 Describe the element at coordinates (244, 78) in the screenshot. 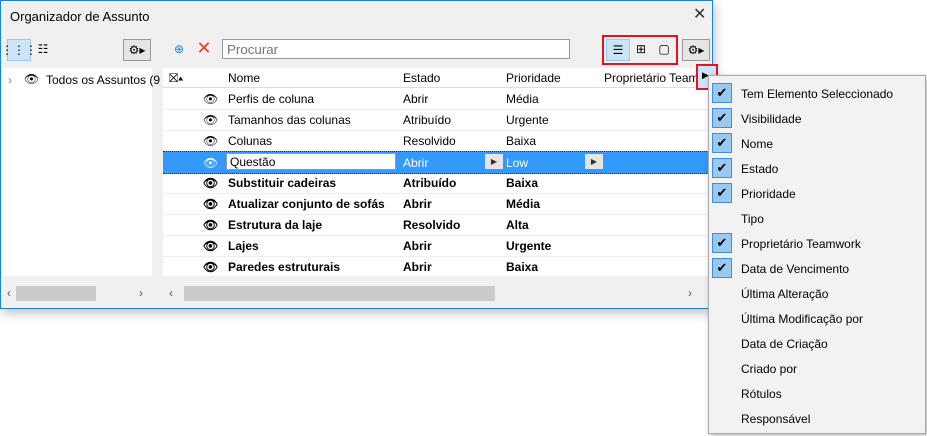

I see `column-header-nome: Nome` at that location.